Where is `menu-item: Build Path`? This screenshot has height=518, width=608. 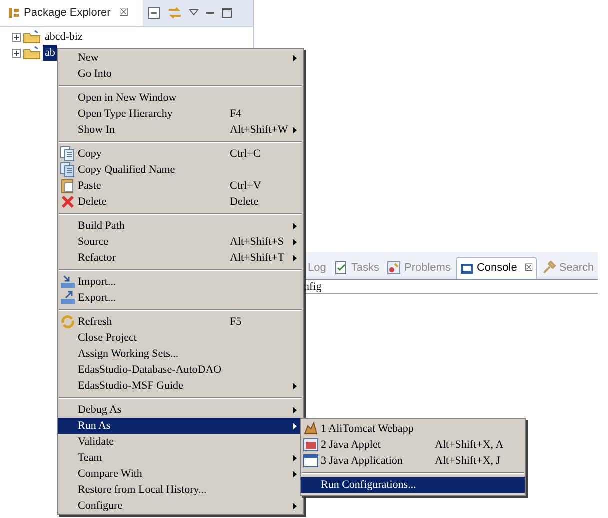
menu-item: Build Path is located at coordinates (180, 226).